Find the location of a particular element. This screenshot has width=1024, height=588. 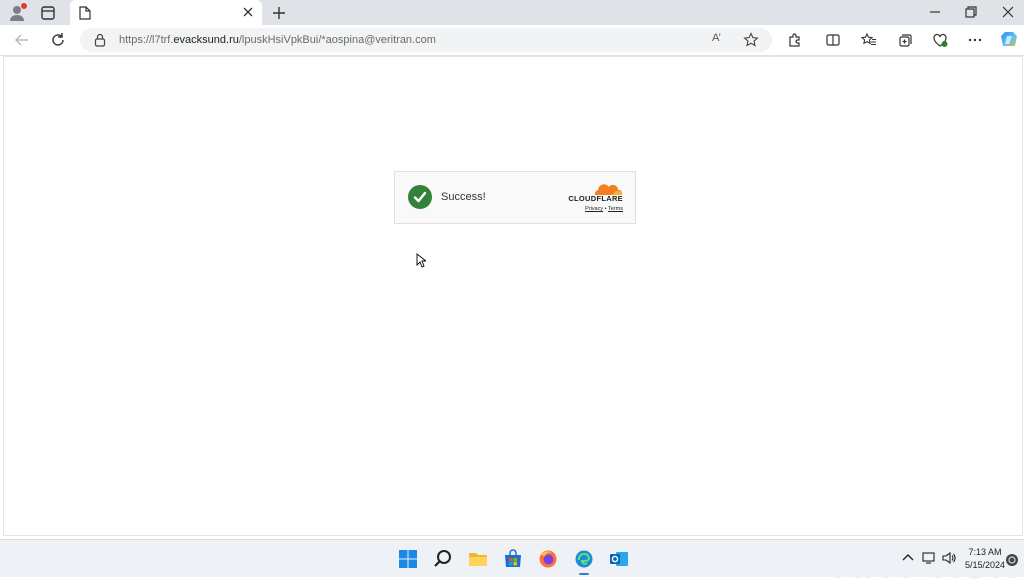

success-text: Success! is located at coordinates (463, 197).